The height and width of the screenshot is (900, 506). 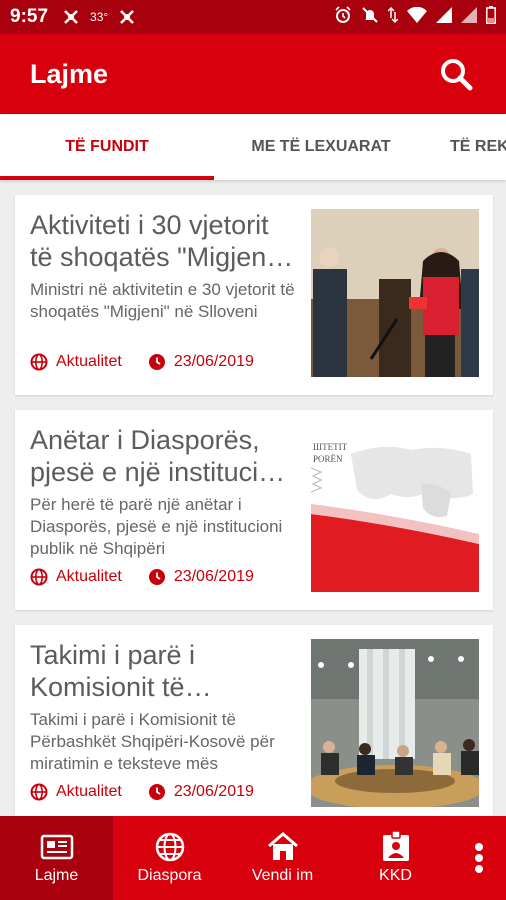 What do you see at coordinates (393, 17) in the screenshot?
I see `data-arrows-icon` at bounding box center [393, 17].